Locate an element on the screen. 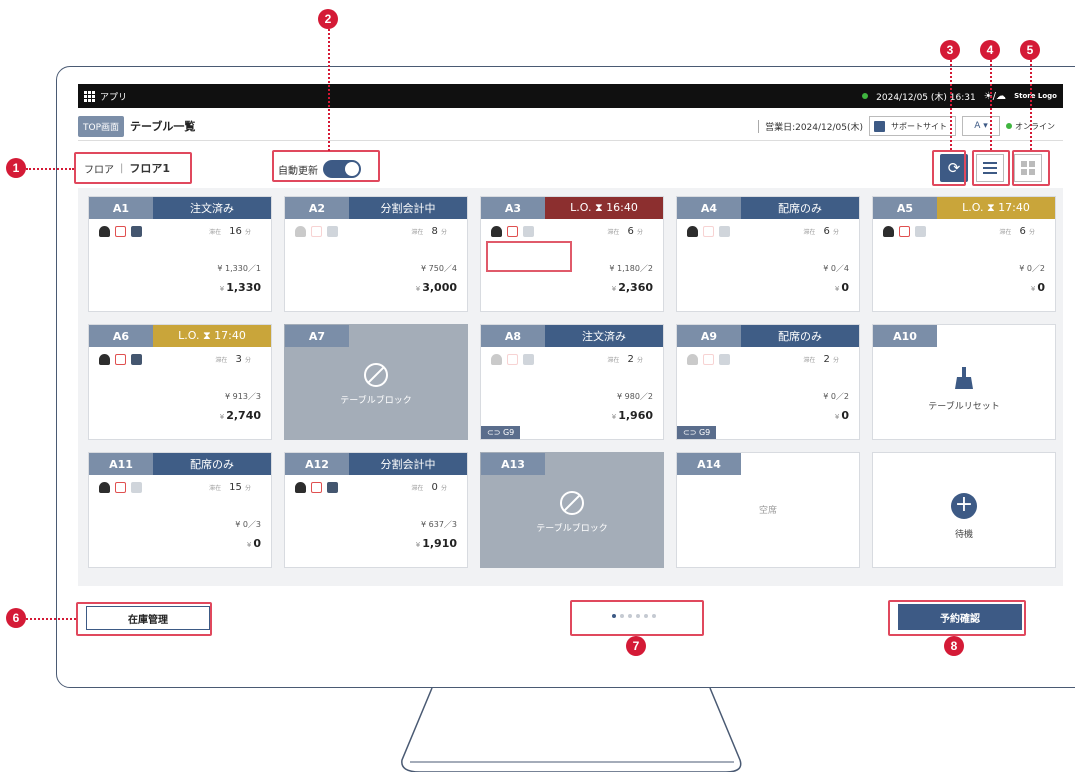  broom-icon is located at coordinates (964, 378).